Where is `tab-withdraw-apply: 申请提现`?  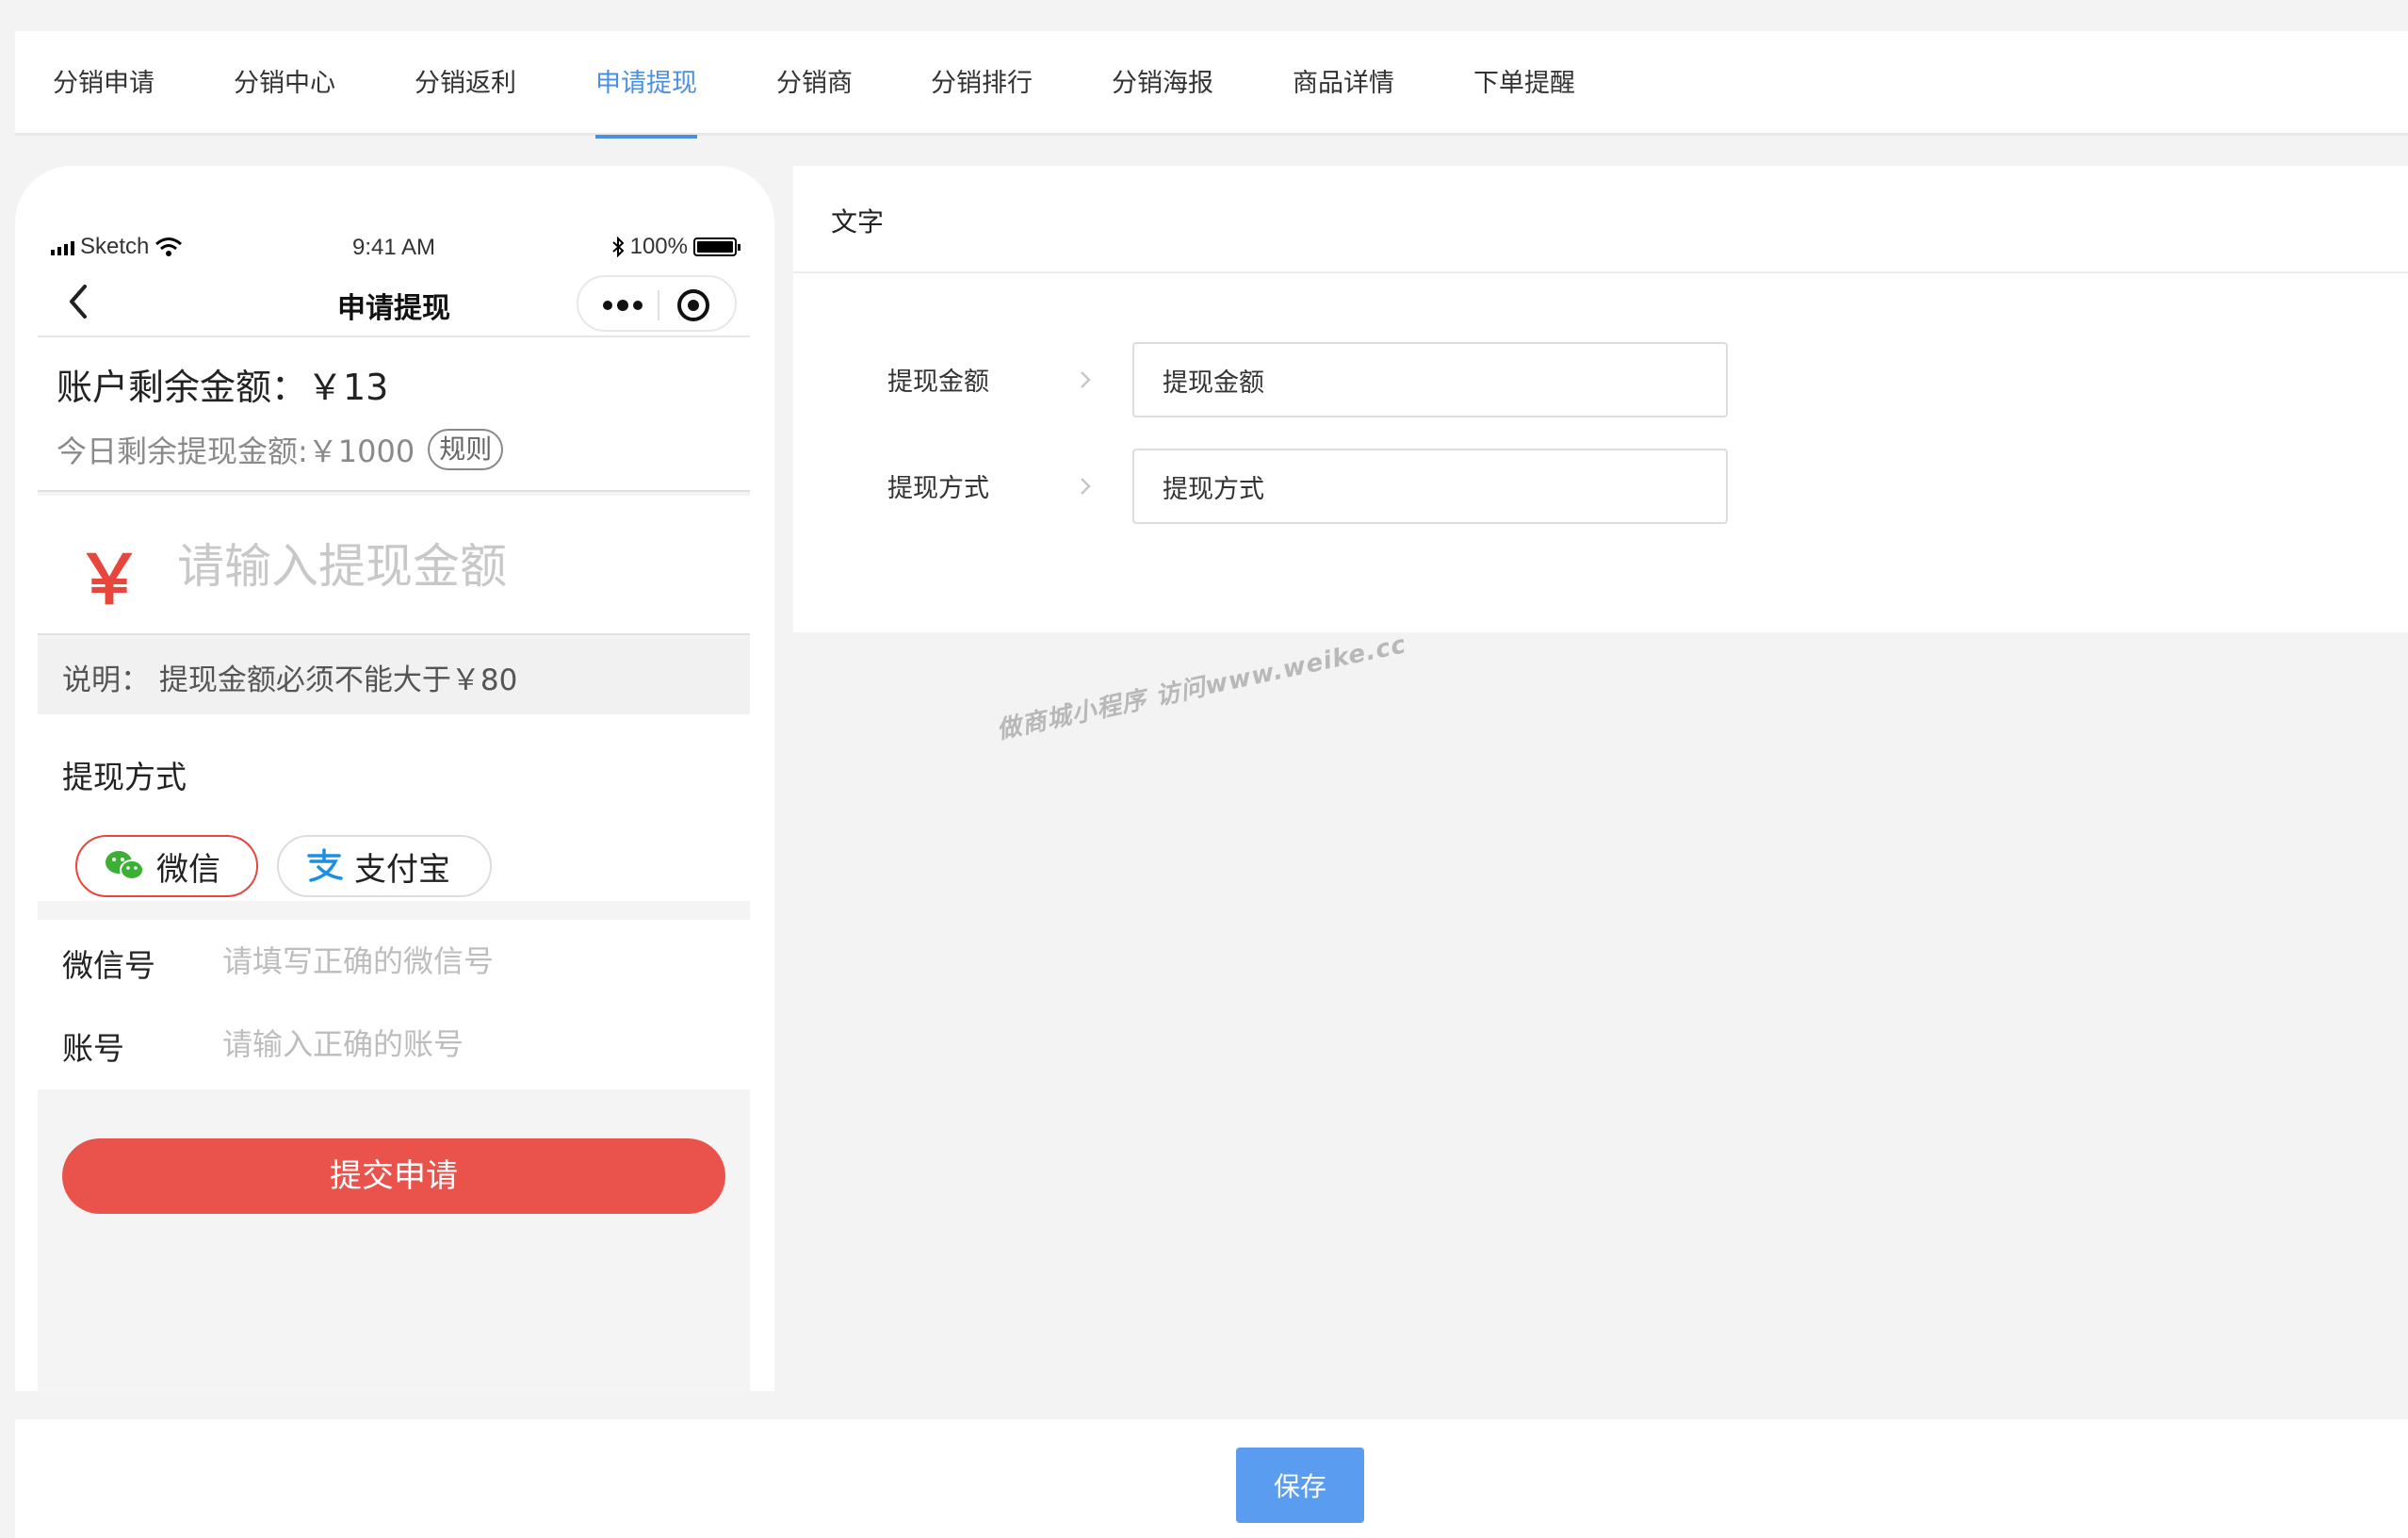
tab-withdraw-apply: 申请提现 is located at coordinates (646, 85).